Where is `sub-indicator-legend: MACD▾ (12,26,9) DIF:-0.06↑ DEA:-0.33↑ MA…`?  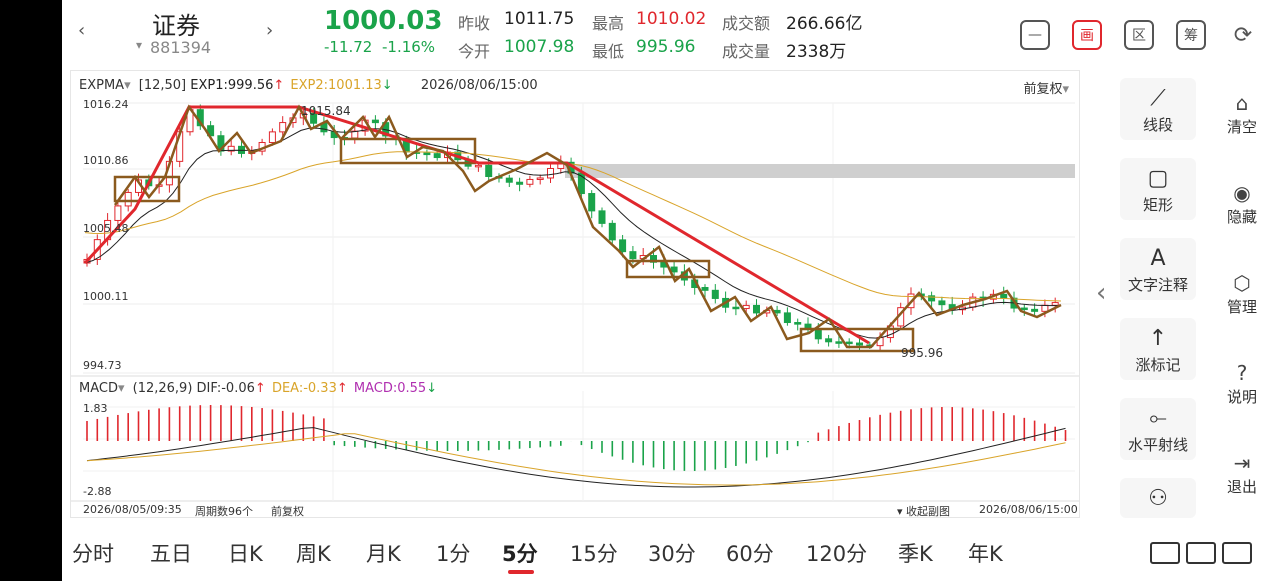 sub-indicator-legend: MACD▾ (12,26,9) DIF:-0.06↑ DEA:-0.33↑ MA… is located at coordinates (258, 388).